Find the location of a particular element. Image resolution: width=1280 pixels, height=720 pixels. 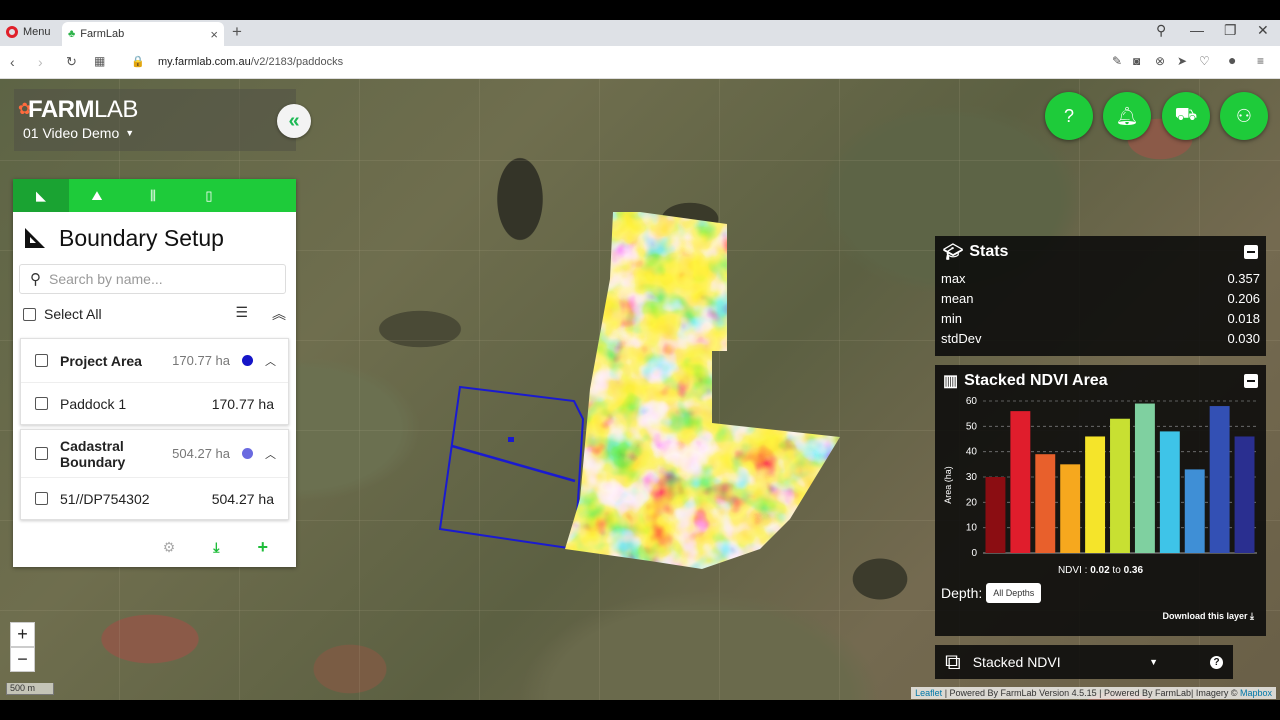

download-icon: ⤓ is located at coordinates (216, 547).